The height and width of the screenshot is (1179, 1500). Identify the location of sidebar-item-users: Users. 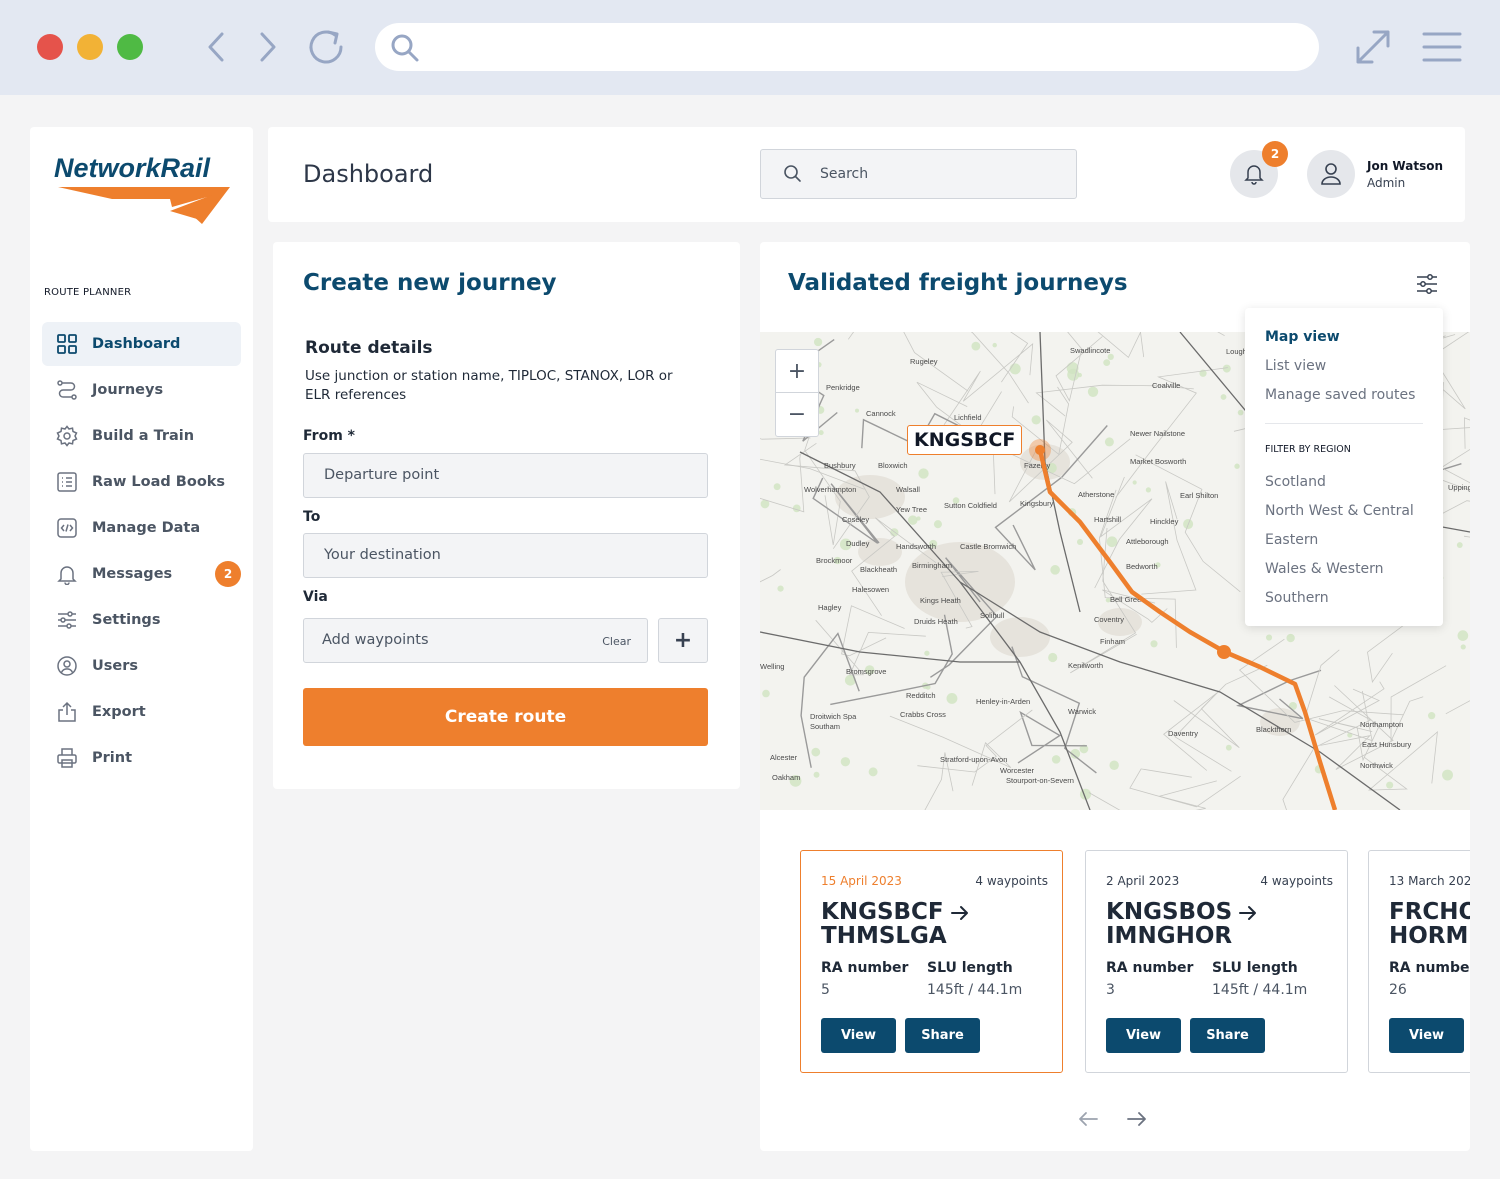
(141, 666).